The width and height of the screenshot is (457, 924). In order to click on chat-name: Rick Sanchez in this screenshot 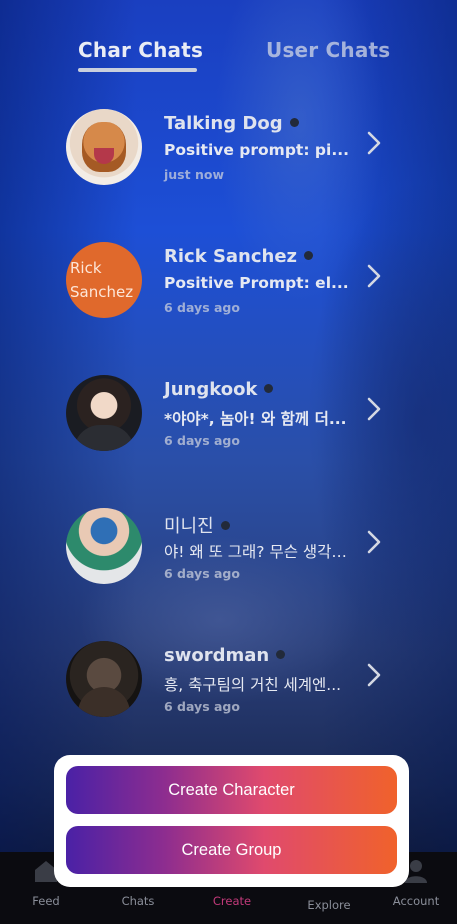, I will do `click(239, 256)`.